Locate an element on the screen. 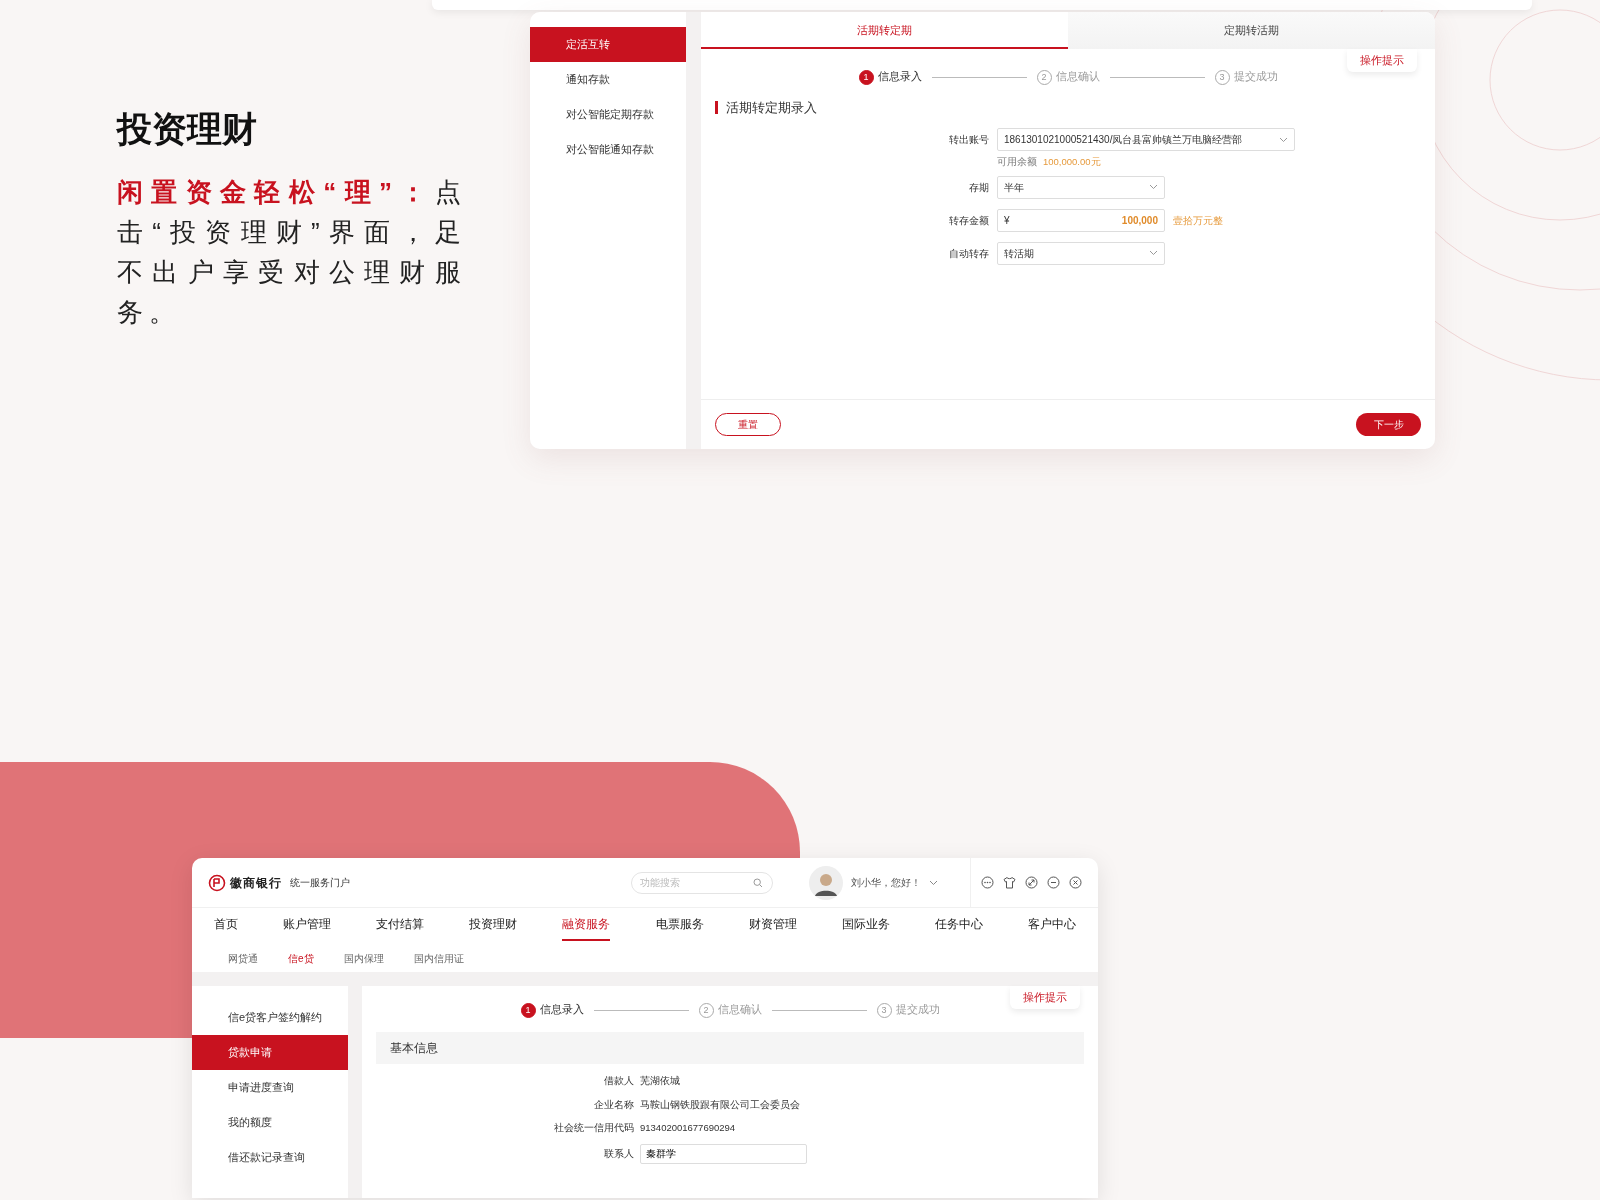 Image resolution: width=1600 pixels, height=1200 pixels. nav-item: 客户中心 is located at coordinates (1052, 926).